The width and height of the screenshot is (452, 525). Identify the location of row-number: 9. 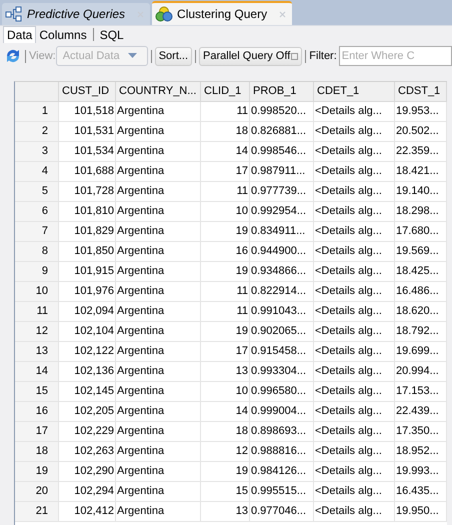
(37, 272).